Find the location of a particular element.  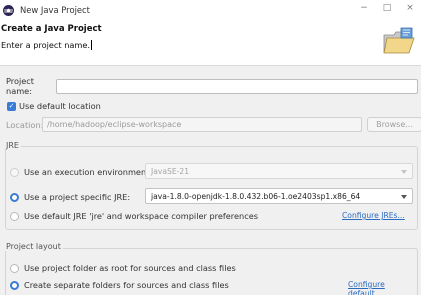

default-location-label: Use default location is located at coordinates (60, 106).